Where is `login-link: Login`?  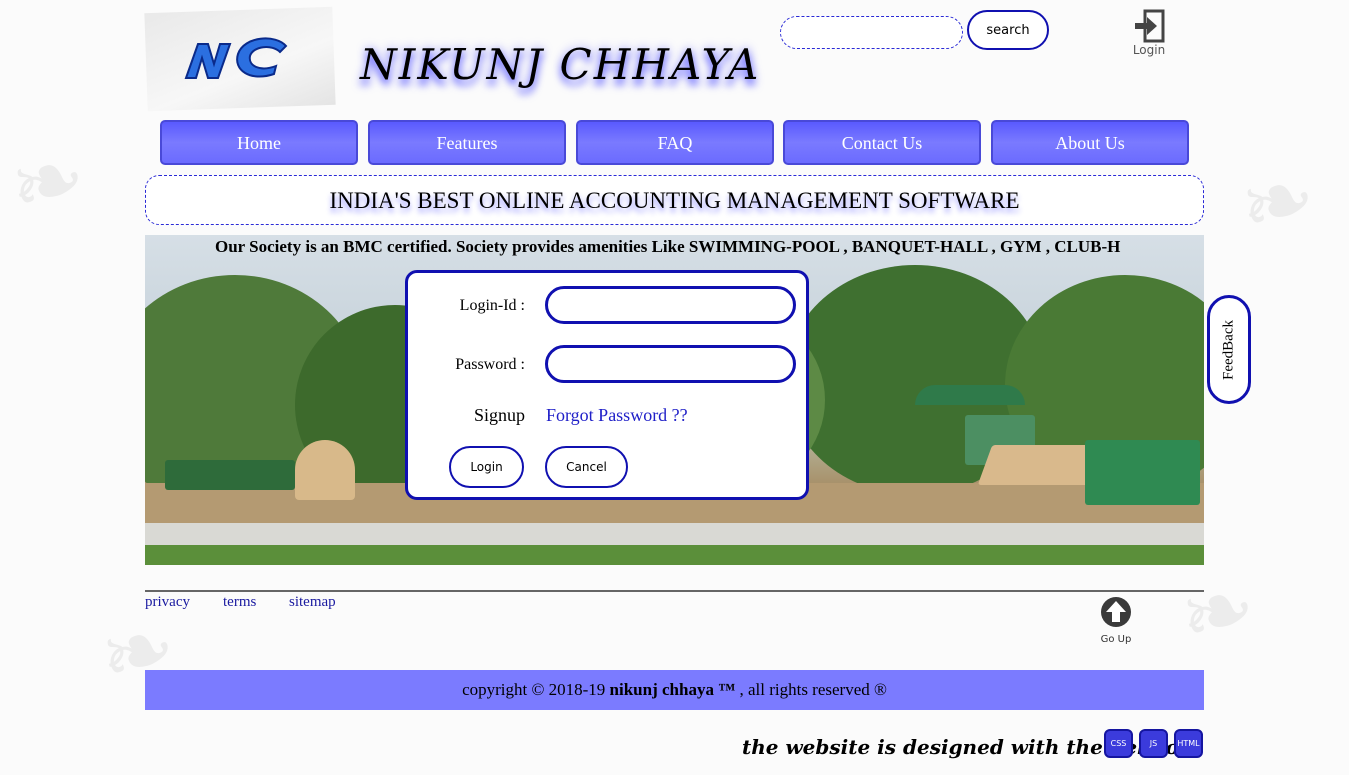 login-link: Login is located at coordinates (1149, 36).